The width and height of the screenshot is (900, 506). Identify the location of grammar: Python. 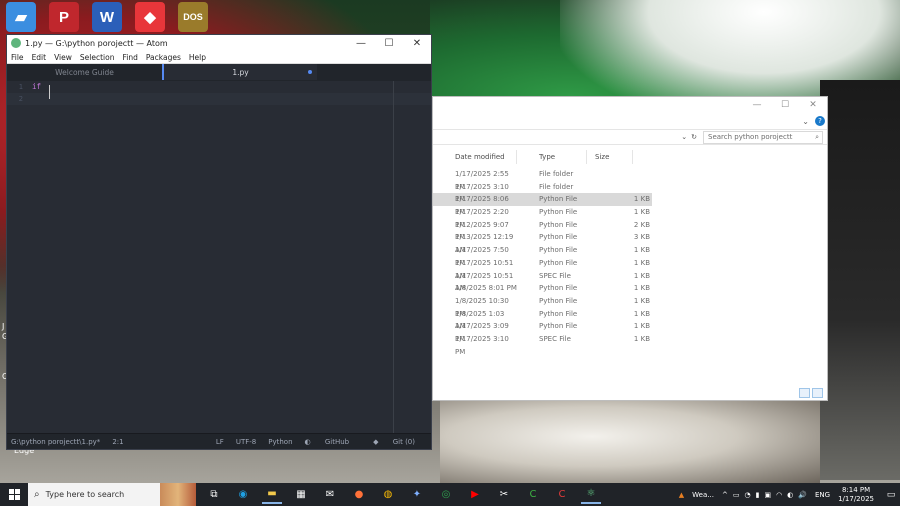
(280, 442).